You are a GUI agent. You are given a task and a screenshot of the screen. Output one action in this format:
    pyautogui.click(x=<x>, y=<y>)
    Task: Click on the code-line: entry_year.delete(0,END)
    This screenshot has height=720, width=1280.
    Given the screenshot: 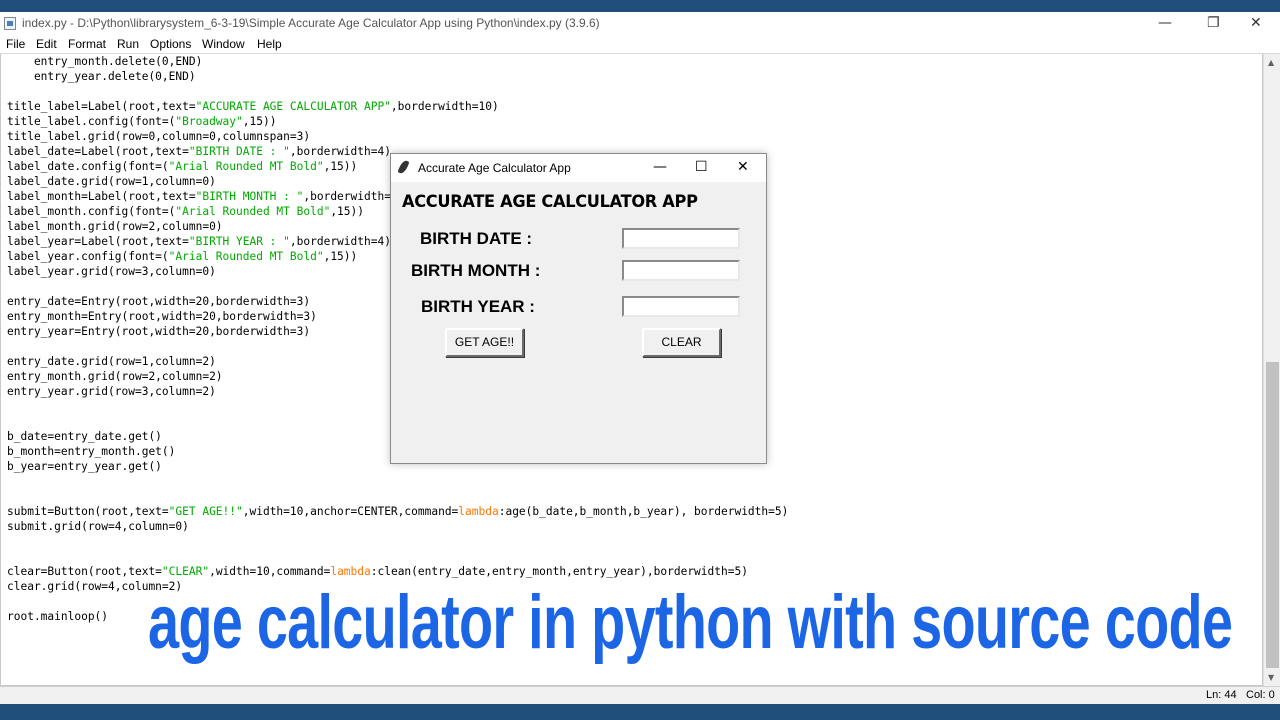 What is the action you would take?
    pyautogui.click(x=397, y=76)
    